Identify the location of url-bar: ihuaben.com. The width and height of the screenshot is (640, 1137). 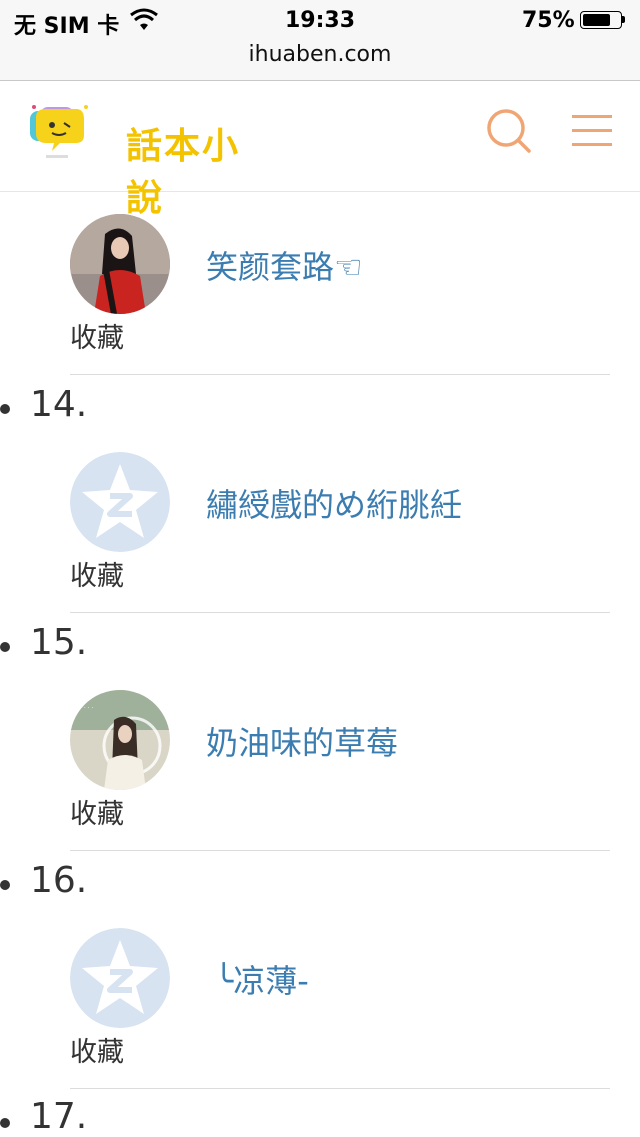
(320, 60).